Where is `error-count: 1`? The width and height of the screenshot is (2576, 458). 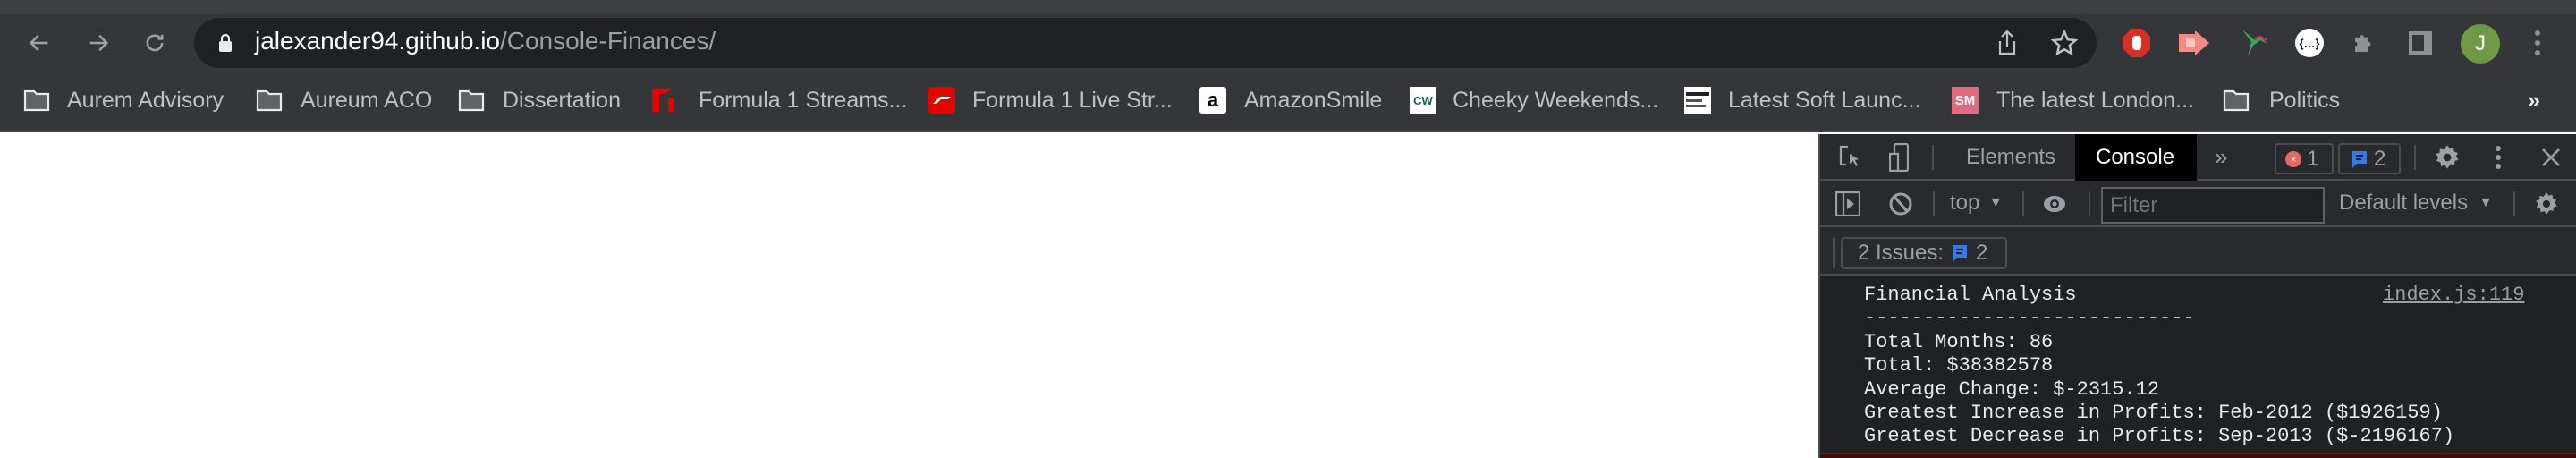 error-count: 1 is located at coordinates (2313, 158).